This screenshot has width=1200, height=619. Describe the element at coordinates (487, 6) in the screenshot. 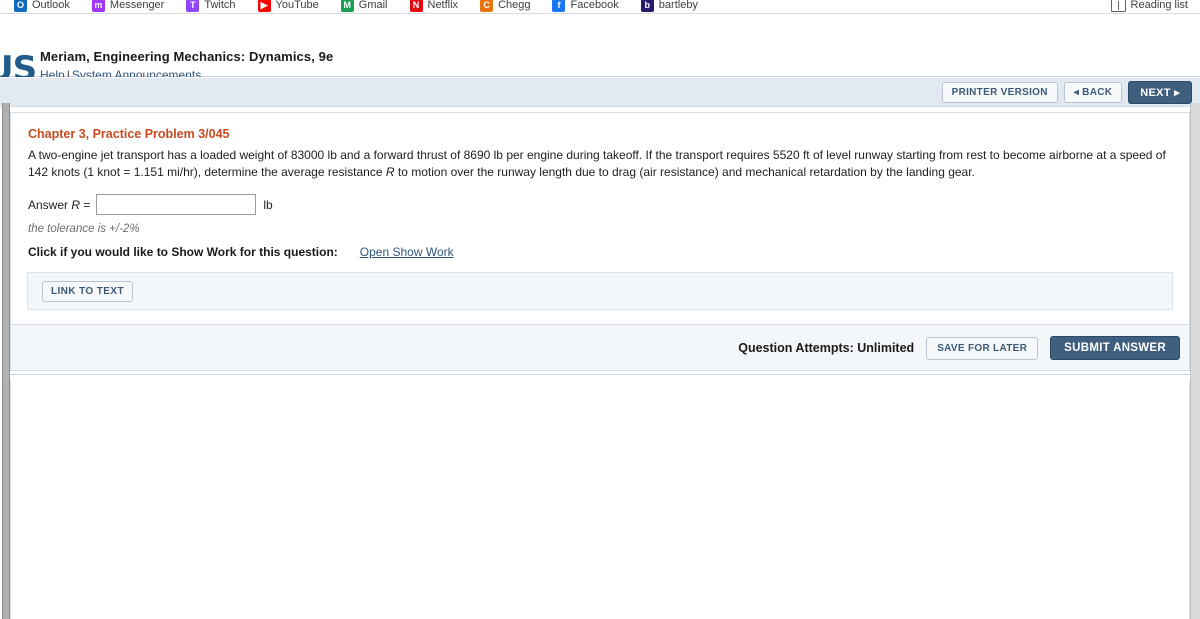

I see `chegg-icon: C` at that location.